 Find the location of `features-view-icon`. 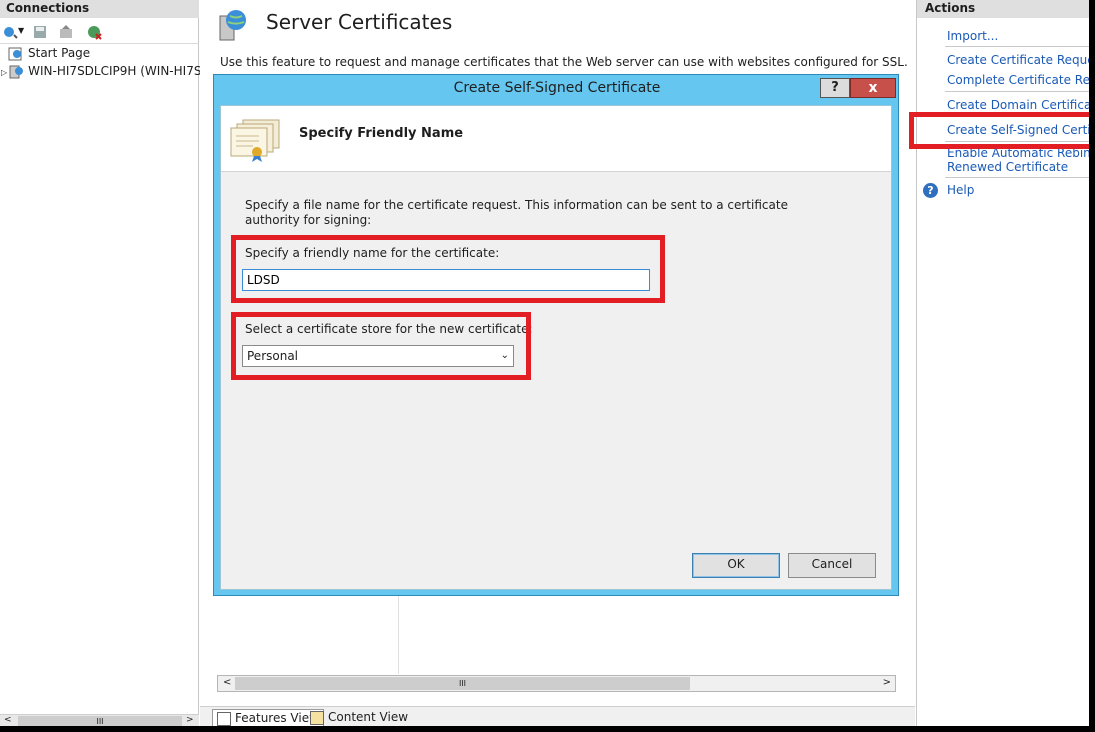

features-view-icon is located at coordinates (224, 718).